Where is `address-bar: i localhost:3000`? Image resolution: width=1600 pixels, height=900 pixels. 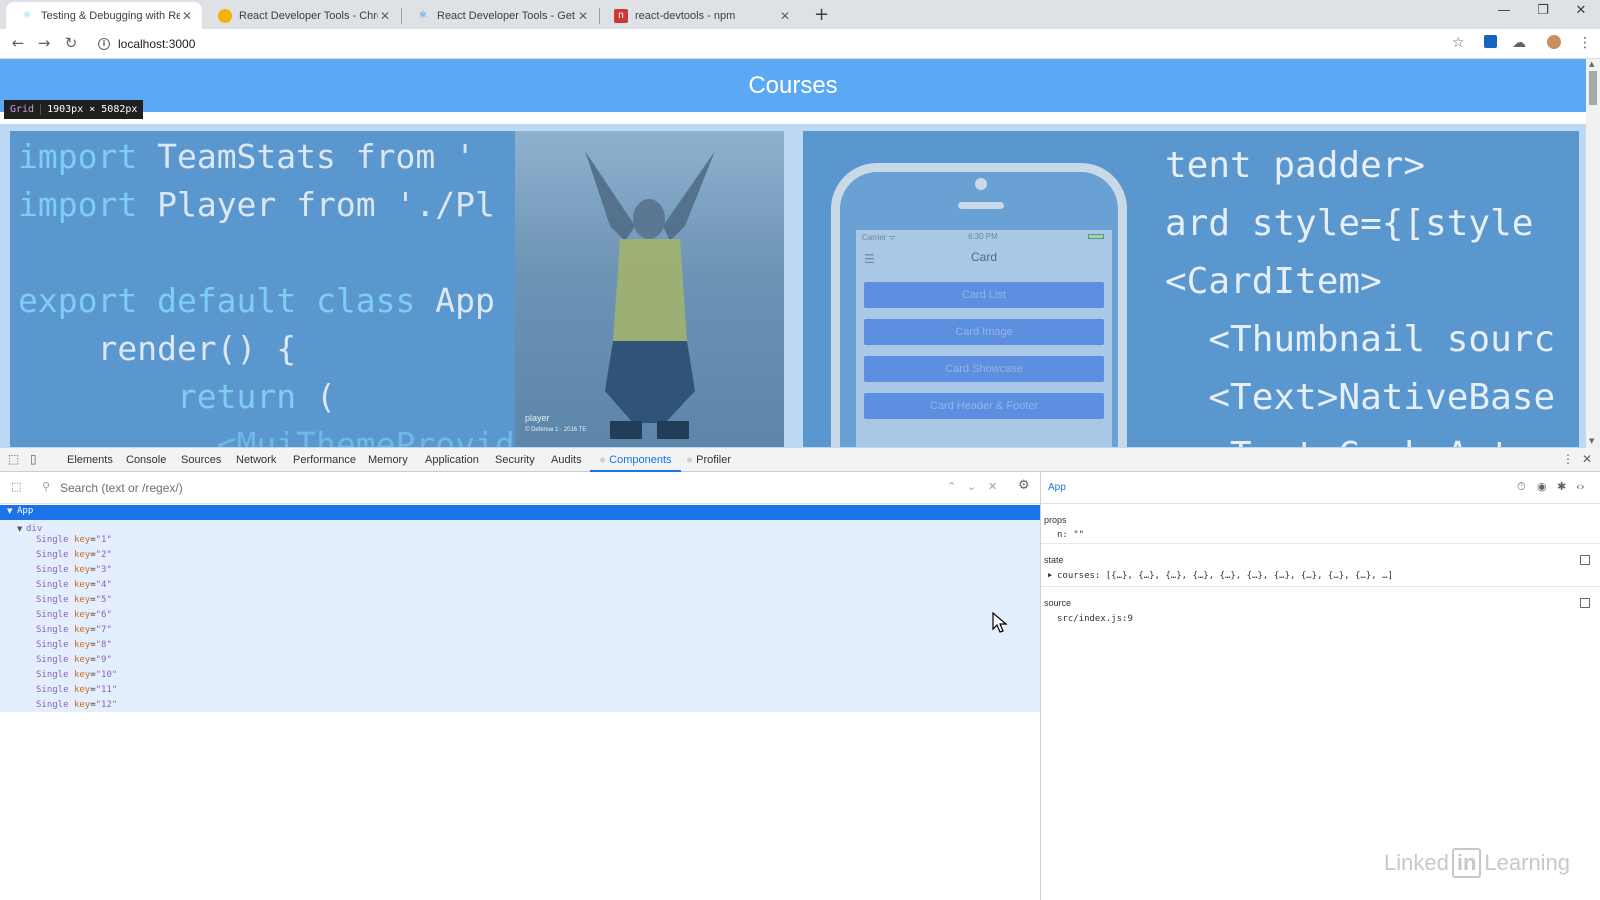
address-bar: i localhost:3000 is located at coordinates (777, 44).